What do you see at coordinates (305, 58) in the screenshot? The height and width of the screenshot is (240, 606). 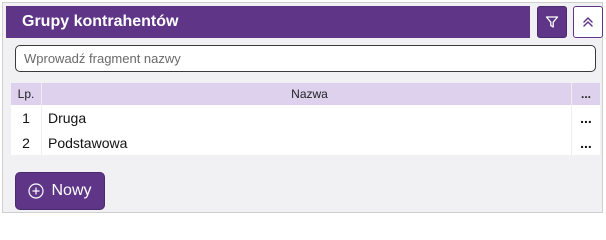 I see `search-input` at bounding box center [305, 58].